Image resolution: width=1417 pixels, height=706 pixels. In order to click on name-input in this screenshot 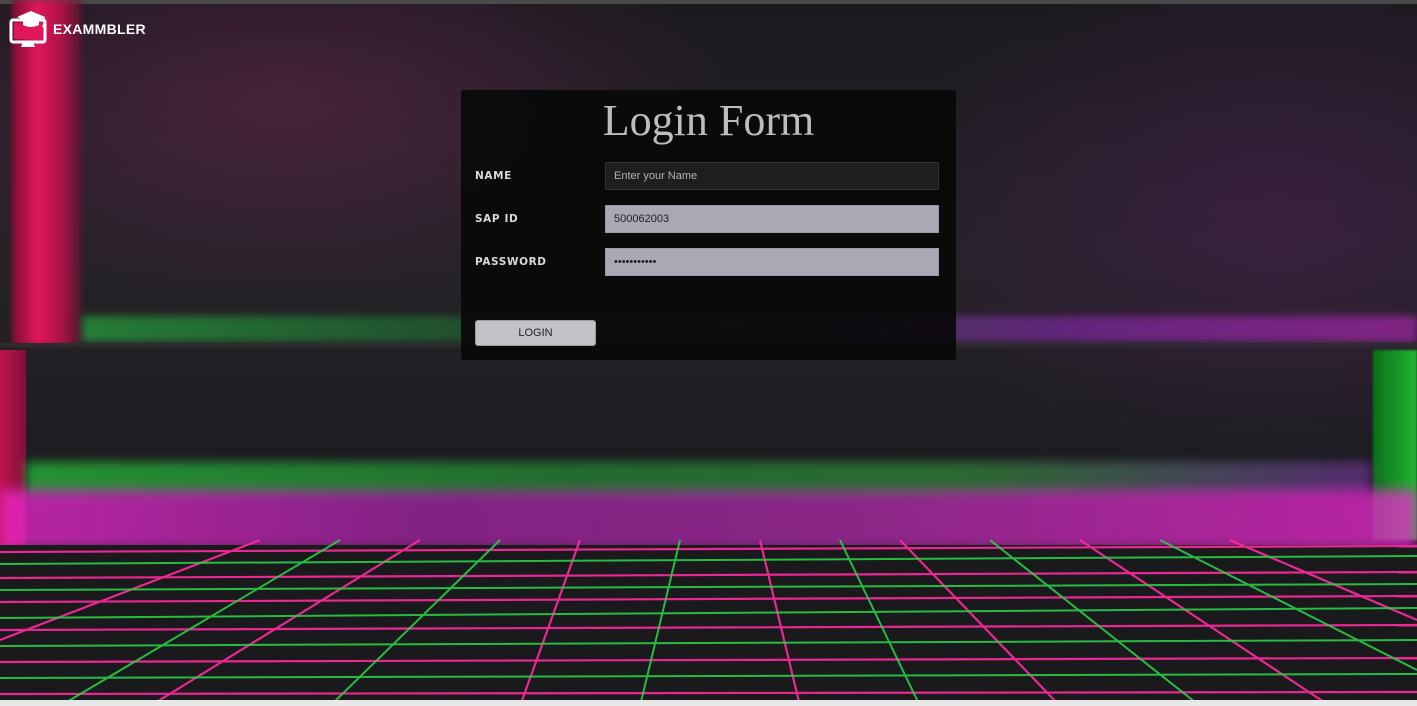, I will do `click(772, 176)`.